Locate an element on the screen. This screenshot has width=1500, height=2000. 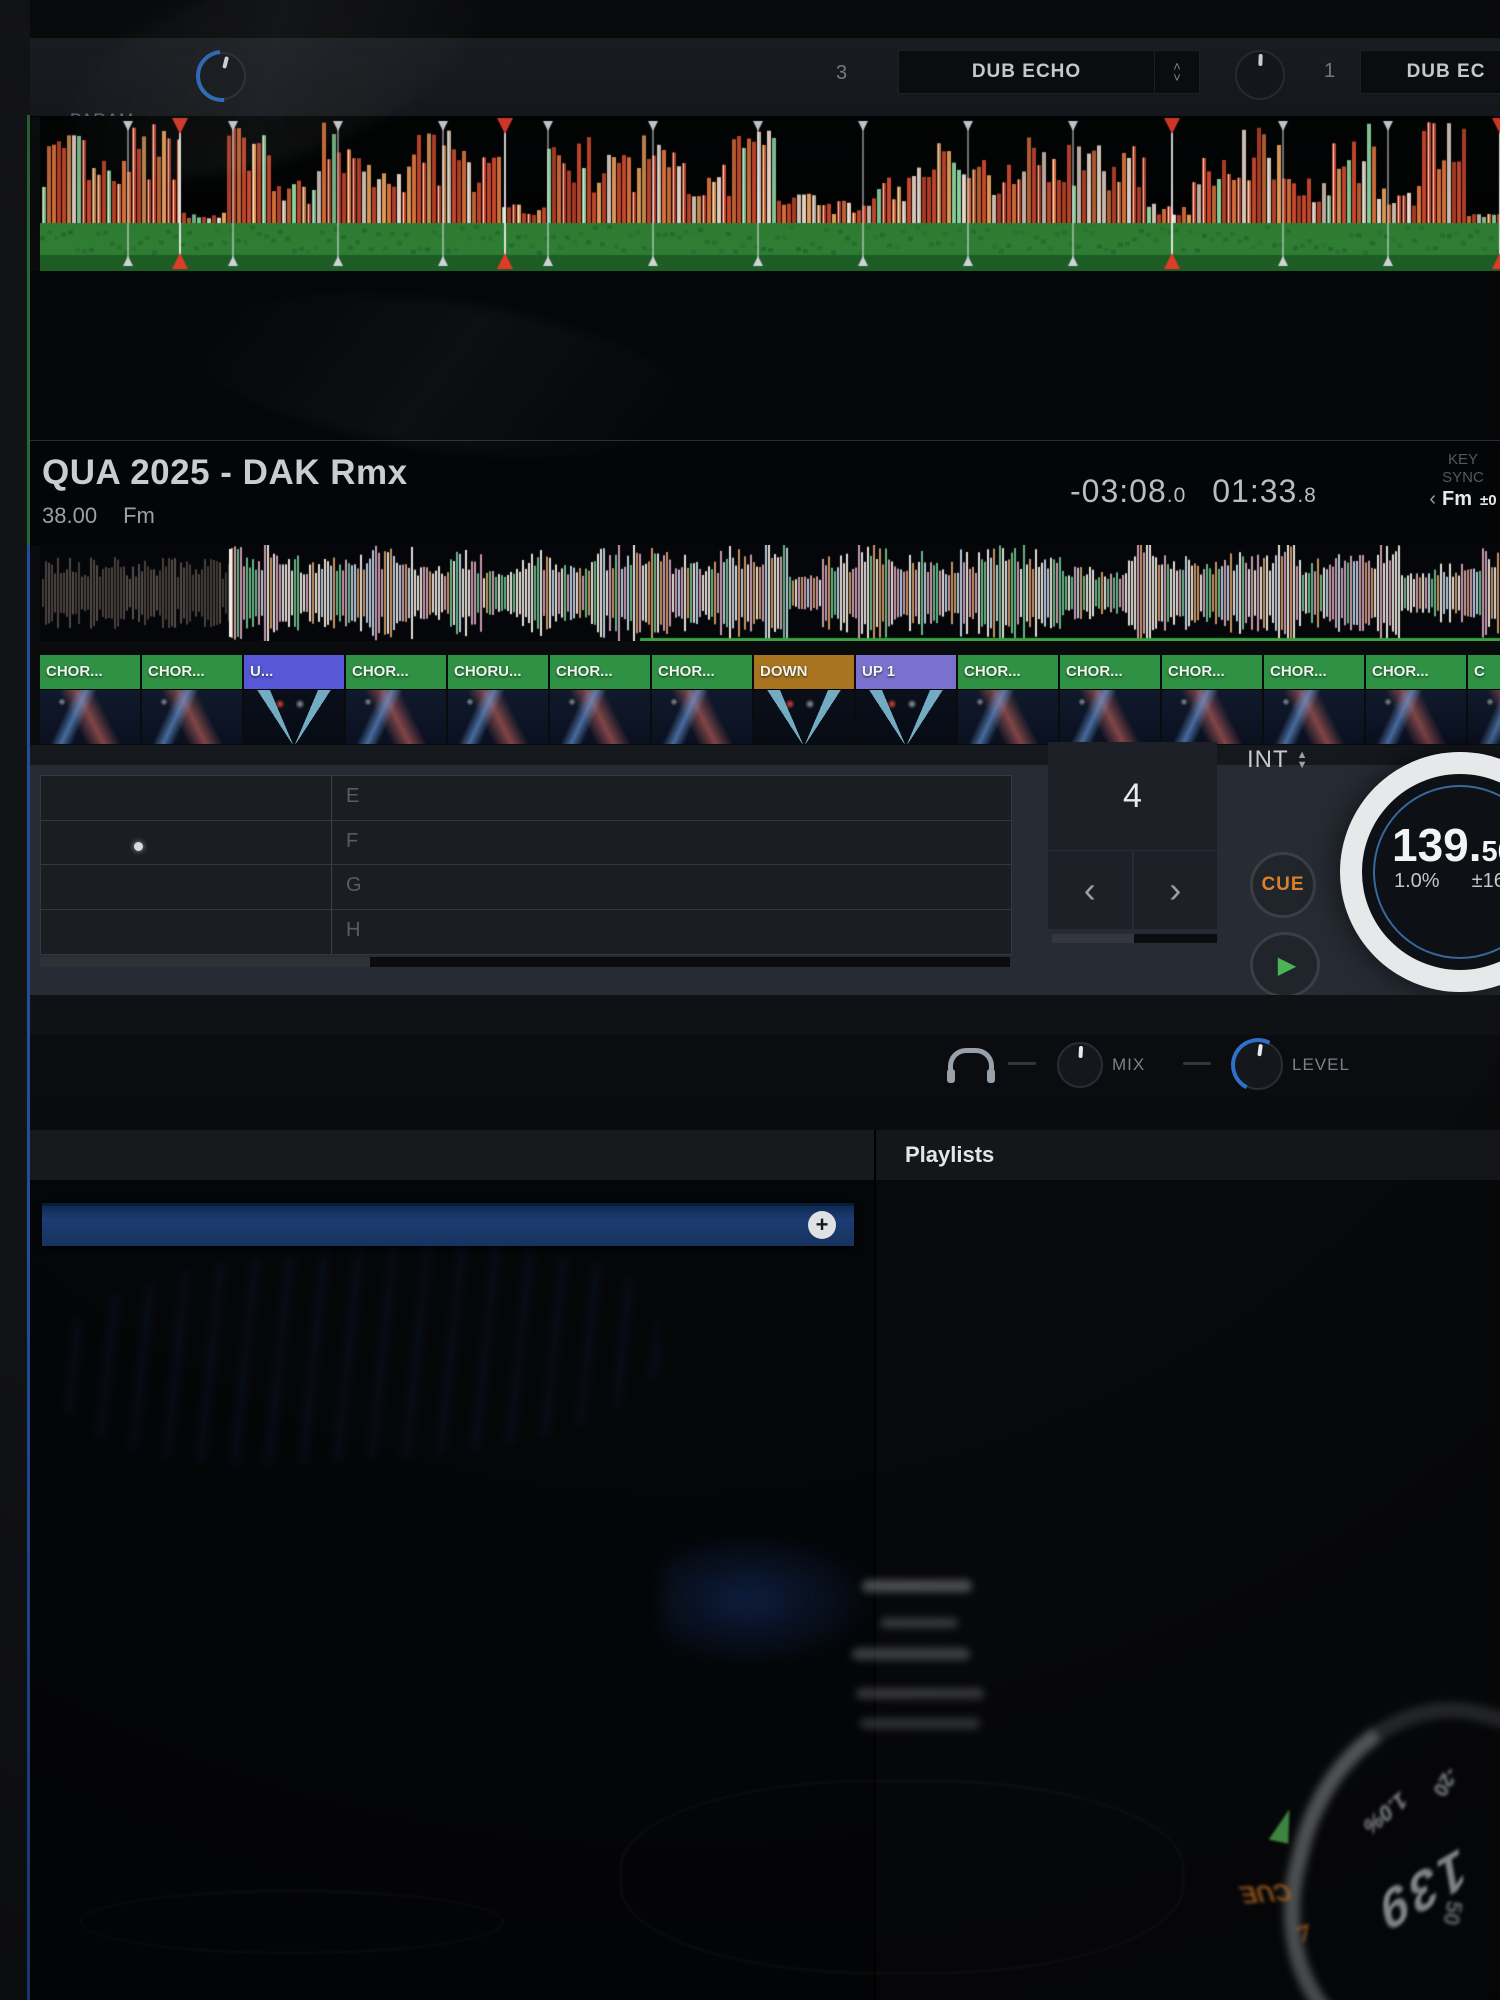
fx-bar: PARAM 3 DUB ECHO ˄ ˅ 1 DUB EC is located at coordinates (765, 83).